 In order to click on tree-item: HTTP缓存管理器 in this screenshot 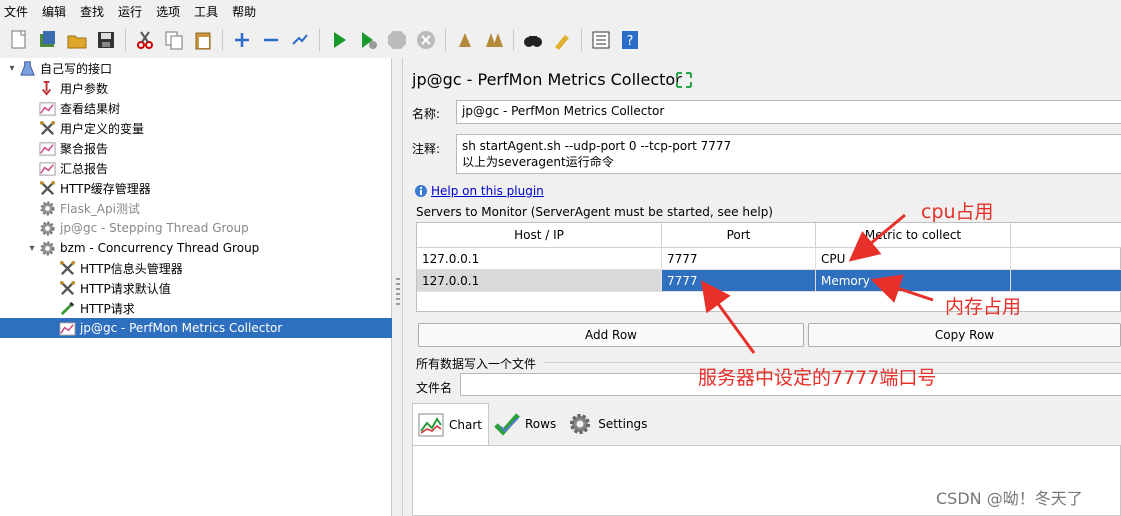, I will do `click(196, 188)`.